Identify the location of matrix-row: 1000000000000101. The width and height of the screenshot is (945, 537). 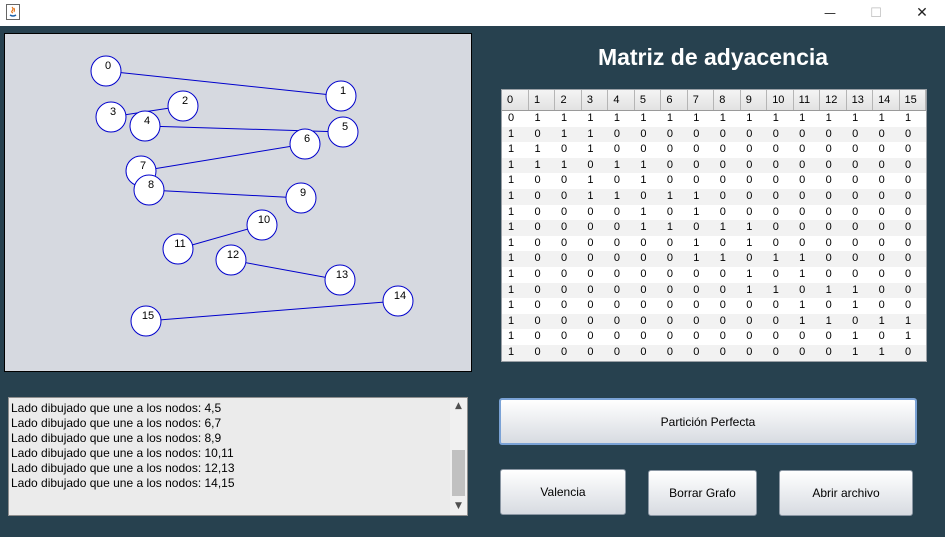
(714, 337).